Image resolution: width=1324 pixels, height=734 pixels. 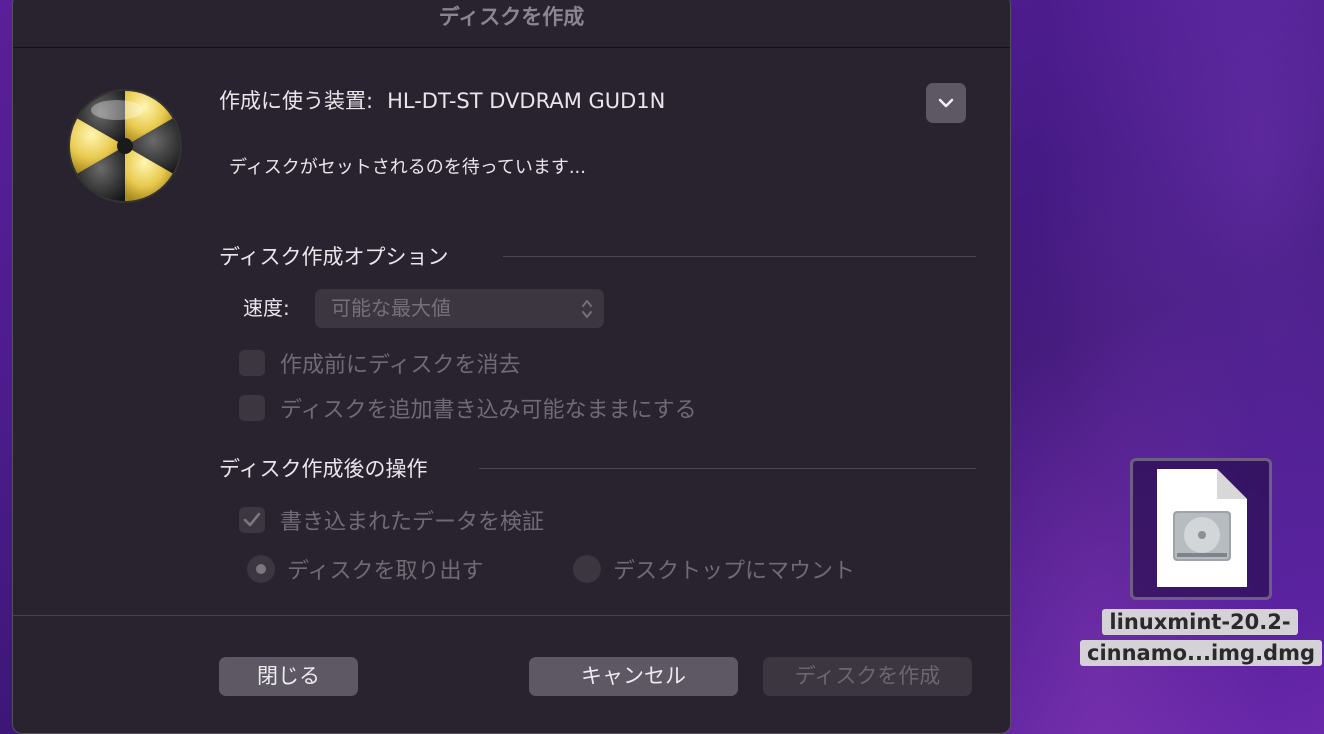 What do you see at coordinates (488, 410) in the screenshot?
I see `appendable-label: ディスクを追加書き込み可能なままにする` at bounding box center [488, 410].